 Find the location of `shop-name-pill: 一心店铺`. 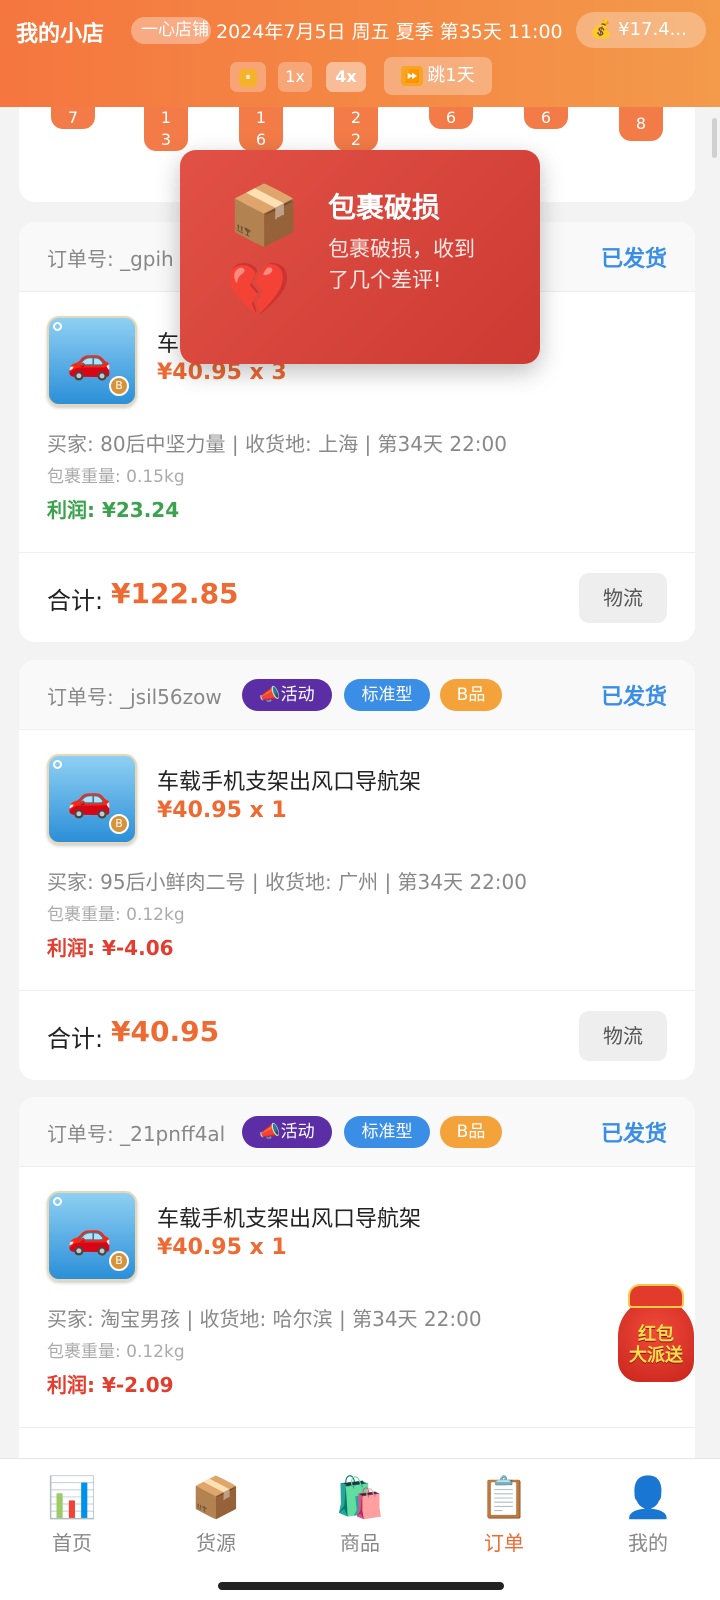

shop-name-pill: 一心店铺 is located at coordinates (171, 30).